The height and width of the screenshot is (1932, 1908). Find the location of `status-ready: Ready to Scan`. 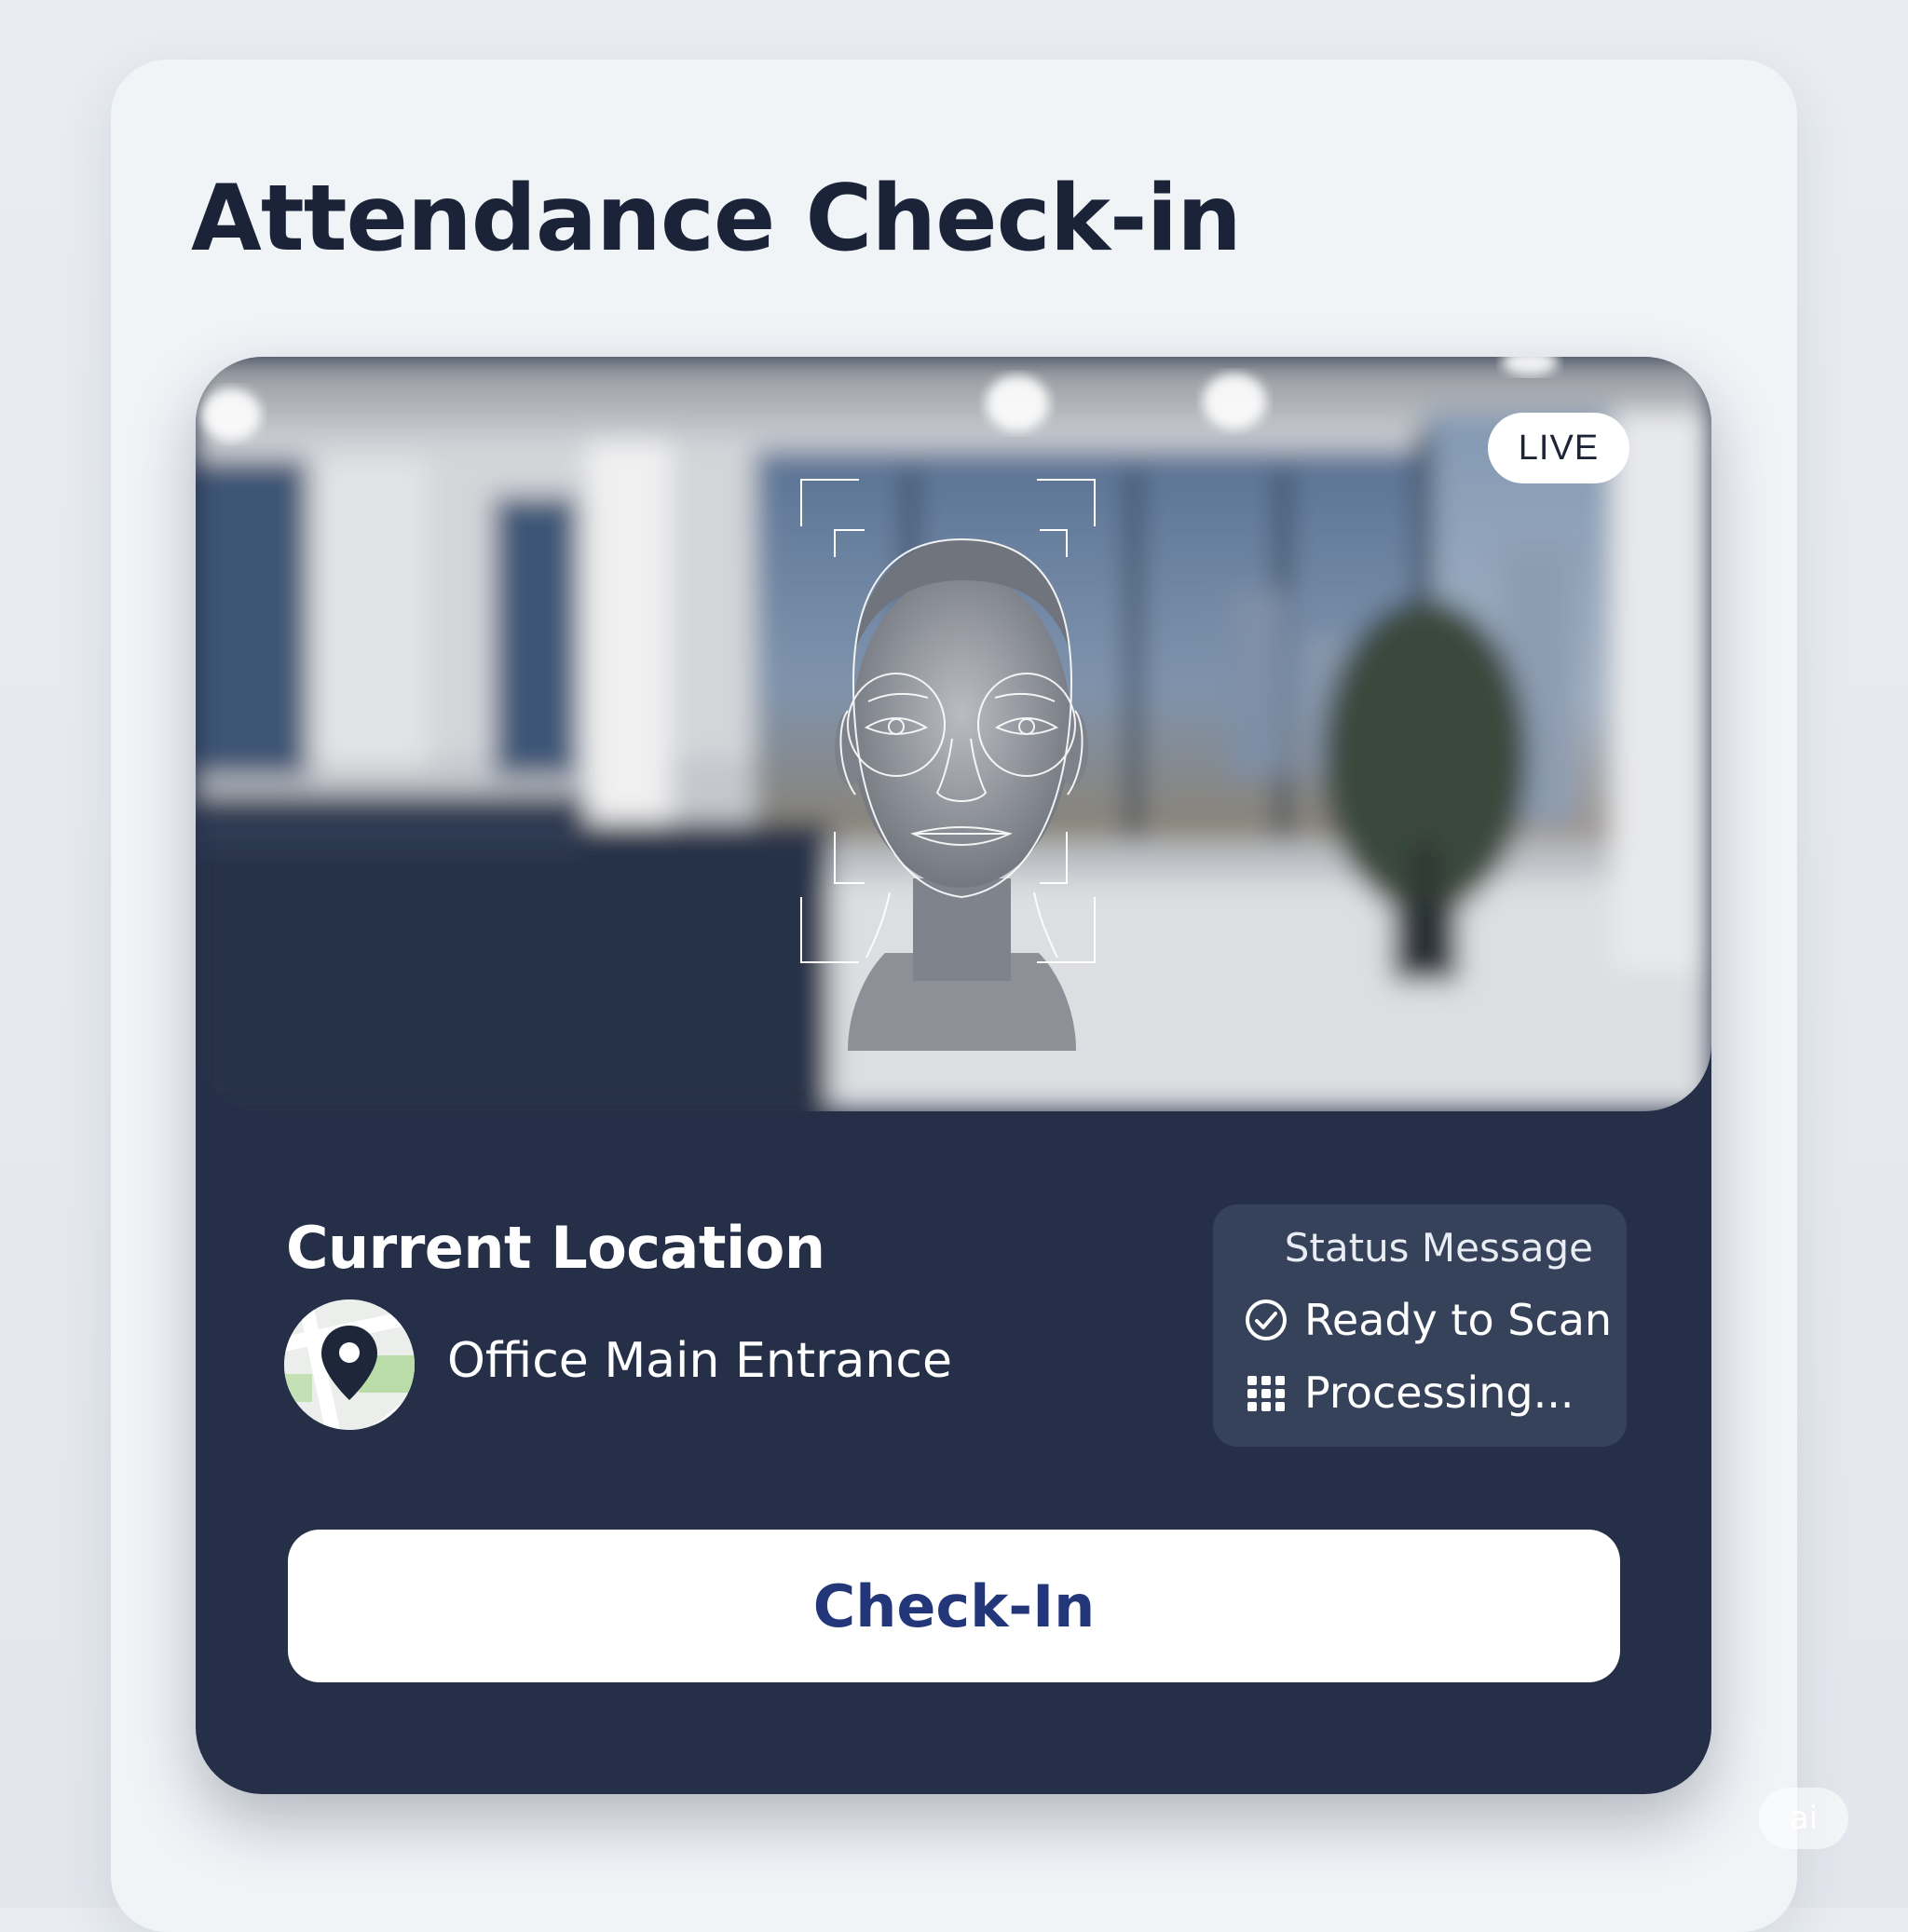

status-ready: Ready to Scan is located at coordinates (1428, 1320).